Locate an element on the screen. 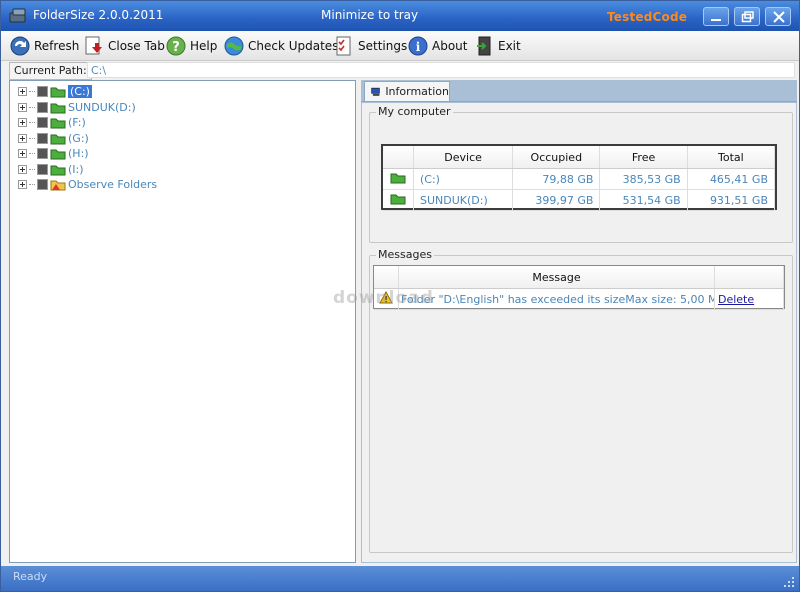 The width and height of the screenshot is (800, 592). tree-item-label: (I:) is located at coordinates (76, 169).